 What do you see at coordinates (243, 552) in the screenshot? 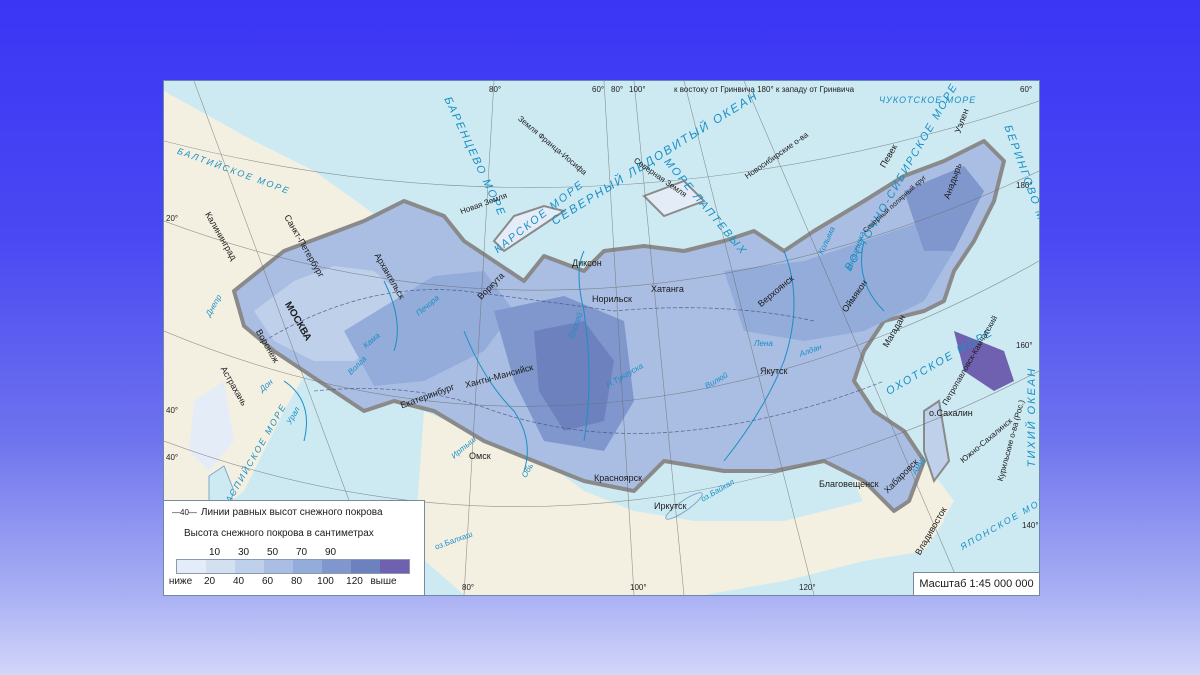
I see `legend-value: 30` at bounding box center [243, 552].